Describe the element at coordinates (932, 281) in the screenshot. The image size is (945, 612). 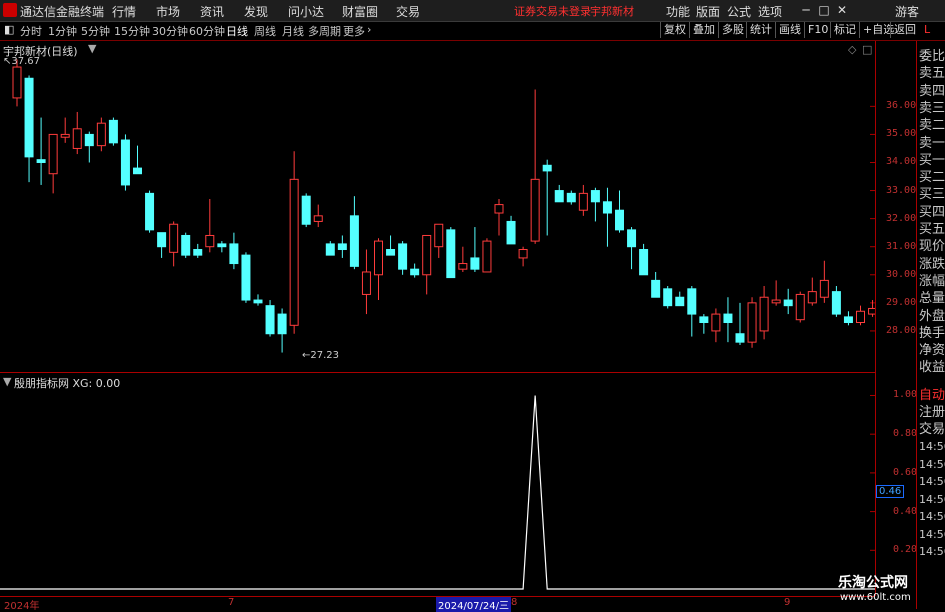
I see `quote-row-label: 涨幅` at that location.